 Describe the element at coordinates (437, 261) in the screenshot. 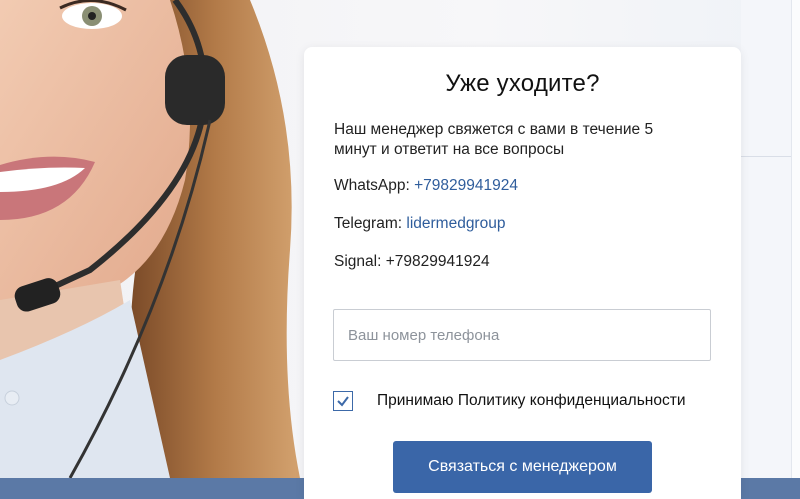

I see `signal-number: +79829941924` at that location.